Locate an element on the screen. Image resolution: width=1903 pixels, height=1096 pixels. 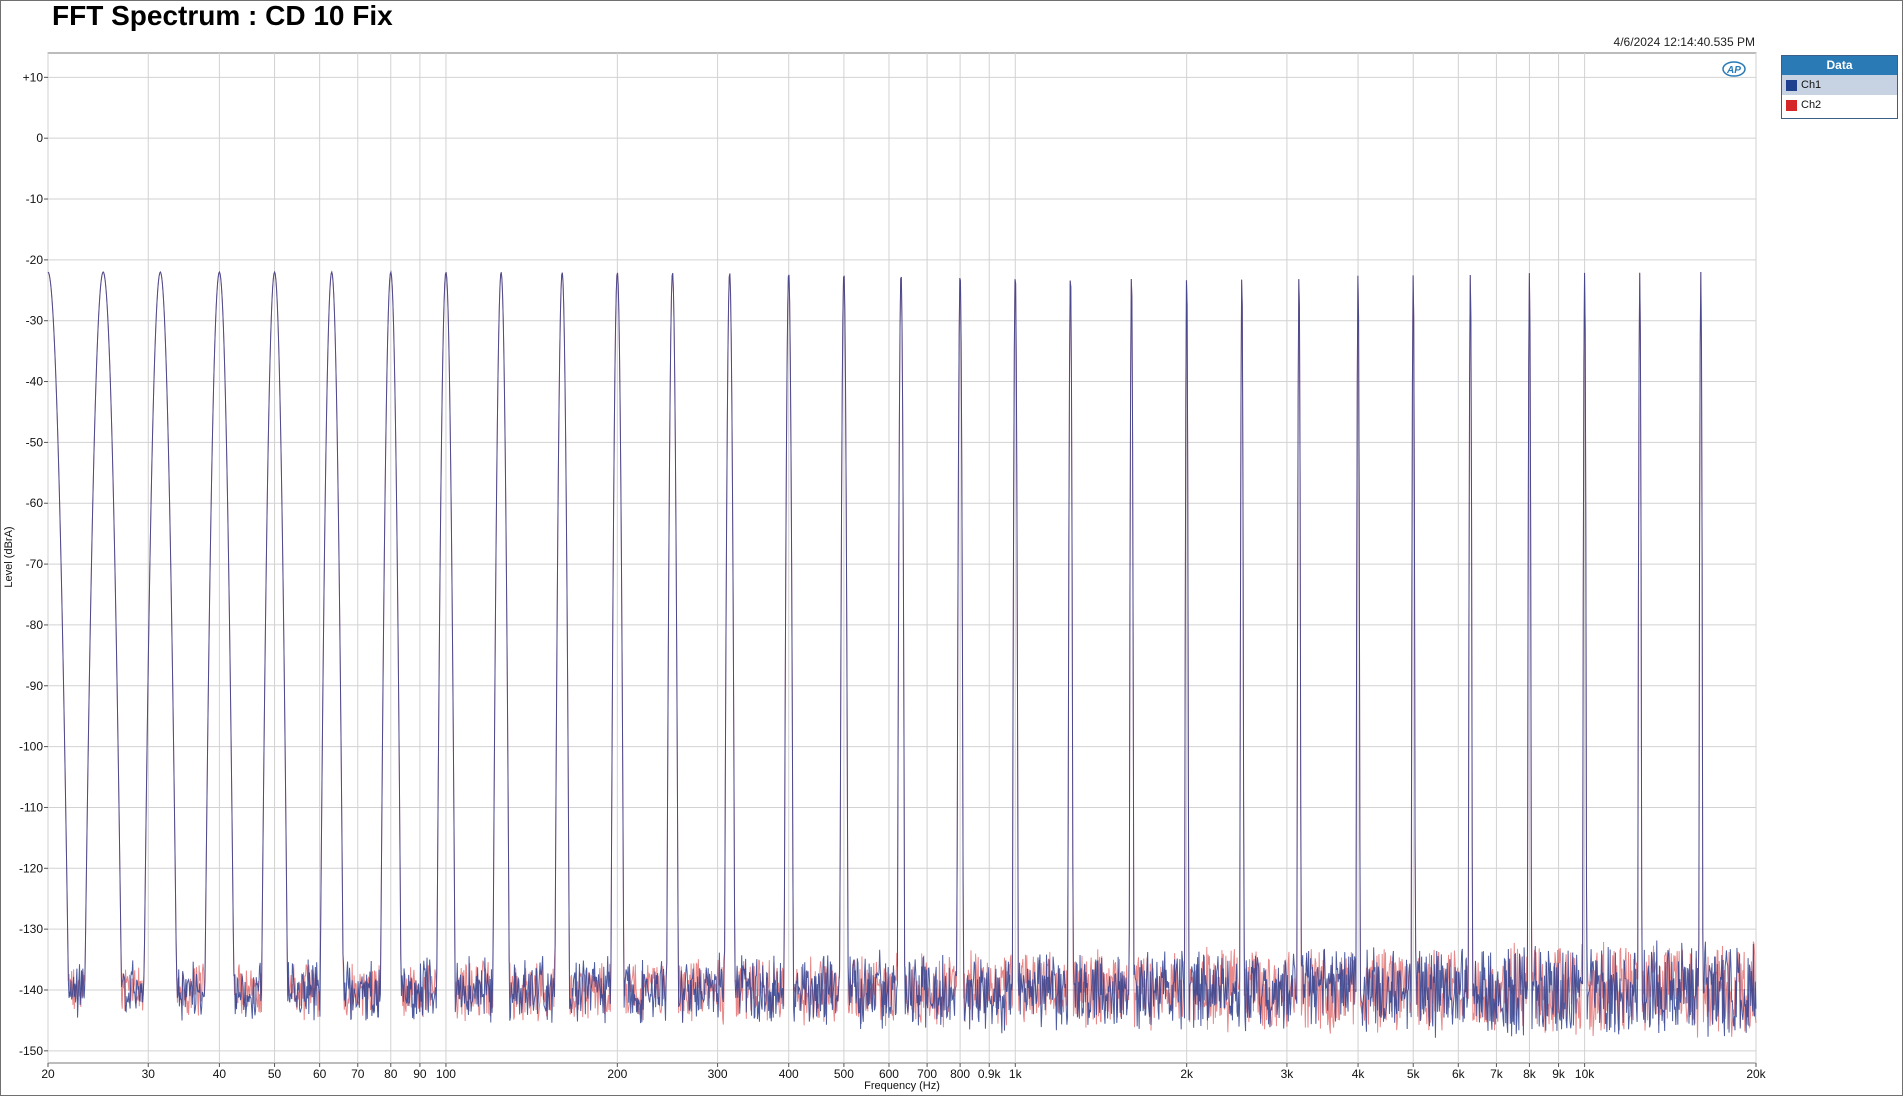
y-tick-label: -90 is located at coordinates (35, 686).